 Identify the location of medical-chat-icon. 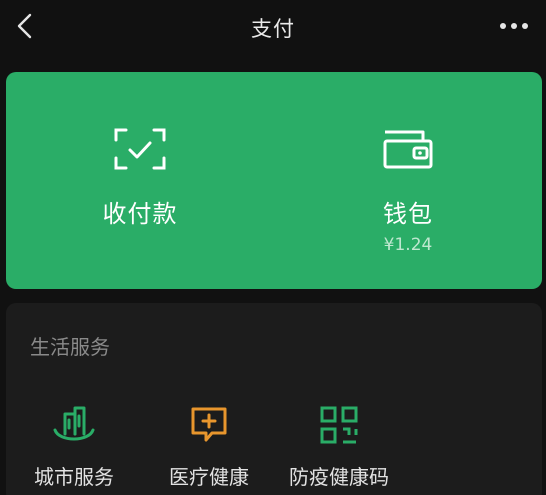
(209, 424).